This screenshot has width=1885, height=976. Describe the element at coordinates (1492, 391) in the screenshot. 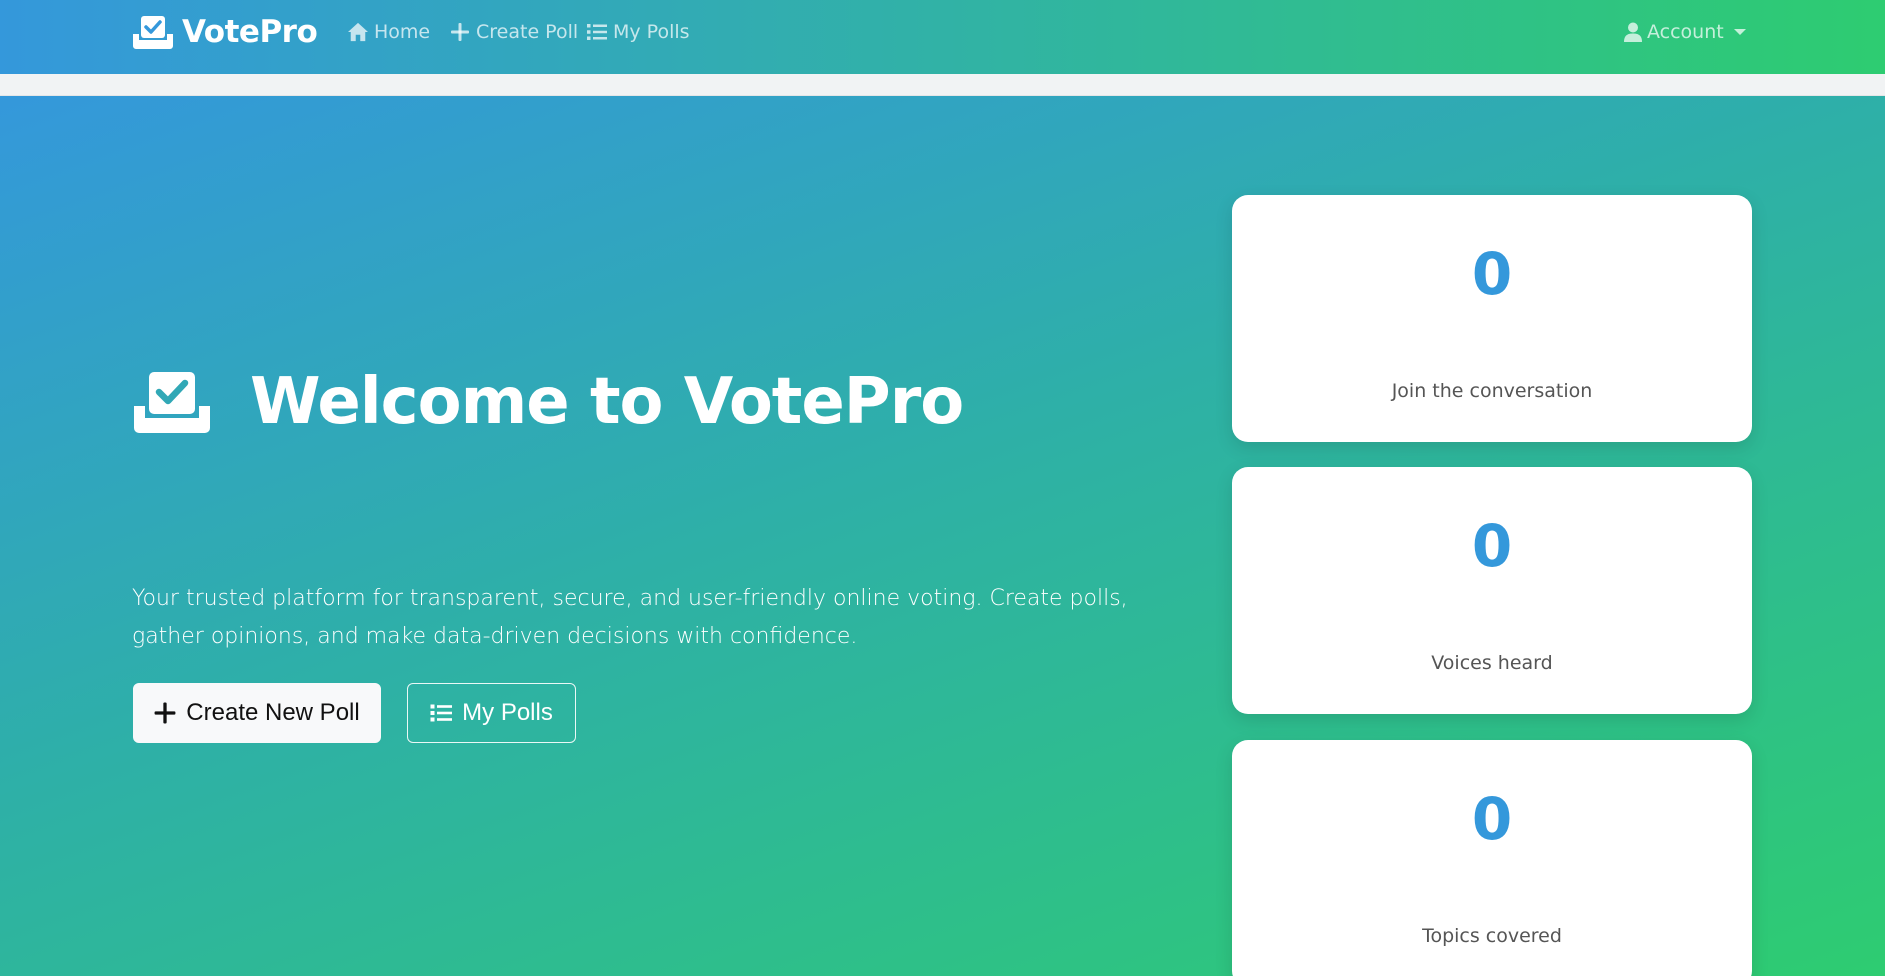

I see `stat-label: Join the conversation` at that location.